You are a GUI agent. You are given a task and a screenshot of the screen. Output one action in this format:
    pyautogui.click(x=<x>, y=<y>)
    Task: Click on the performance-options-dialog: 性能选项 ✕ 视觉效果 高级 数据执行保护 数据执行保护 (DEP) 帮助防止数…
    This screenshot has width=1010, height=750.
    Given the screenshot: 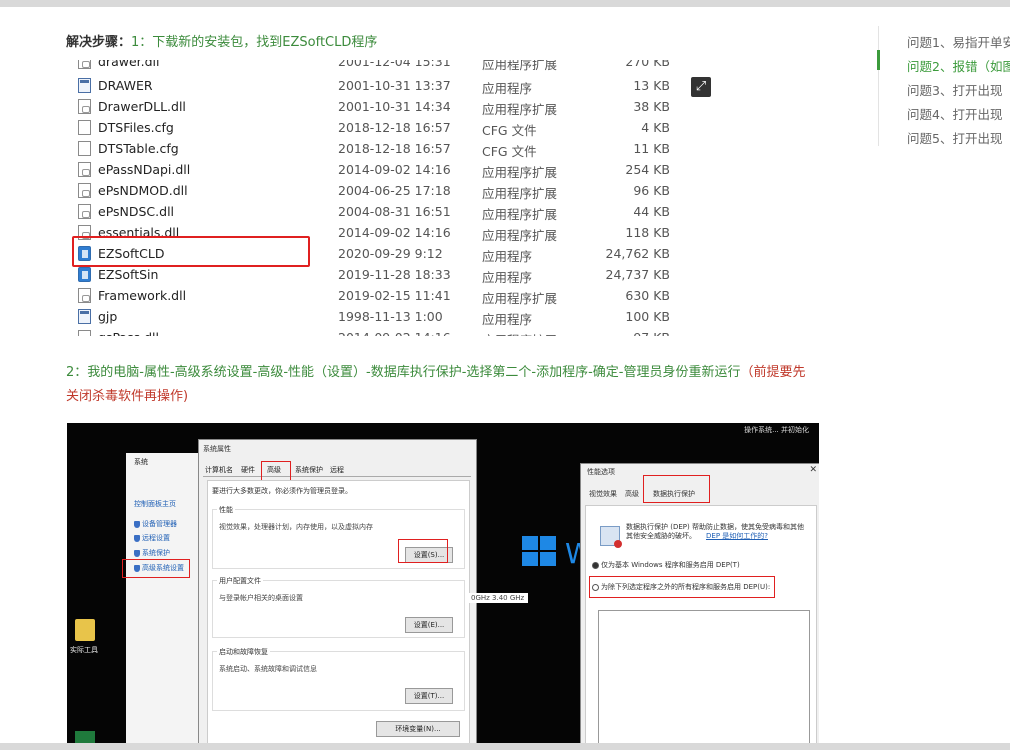 What is the action you would take?
    pyautogui.click(x=699, y=604)
    